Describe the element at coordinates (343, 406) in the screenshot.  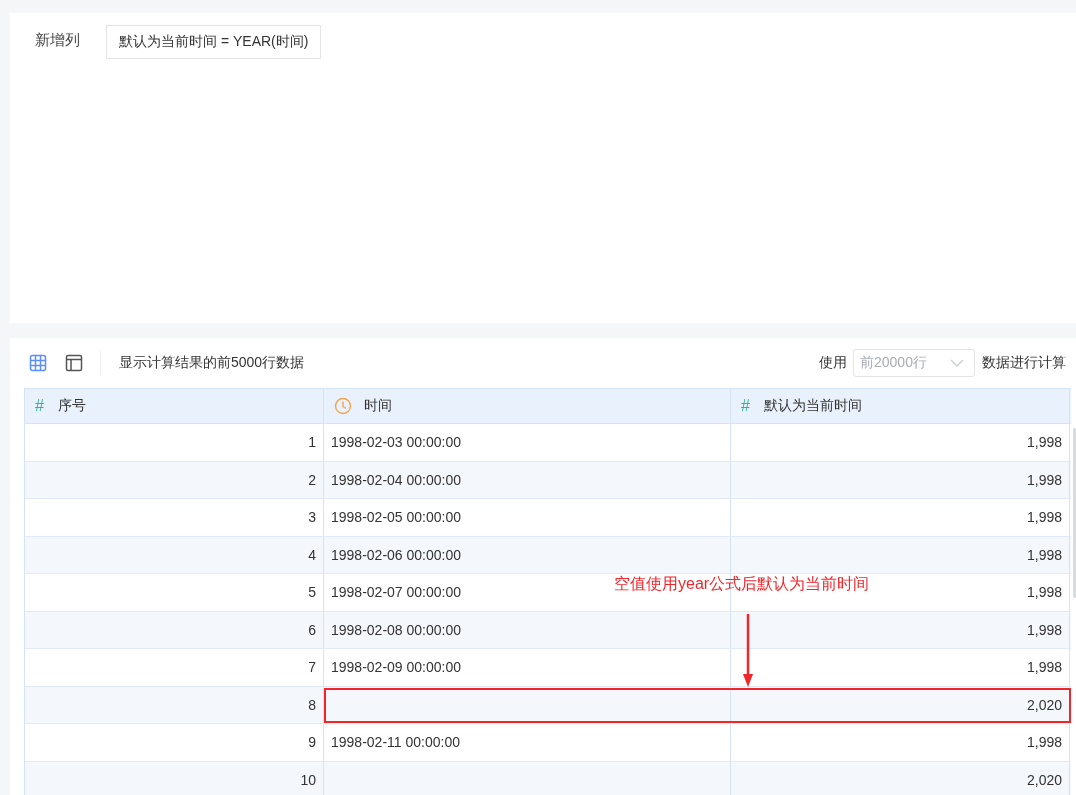
I see `clock-icon` at that location.